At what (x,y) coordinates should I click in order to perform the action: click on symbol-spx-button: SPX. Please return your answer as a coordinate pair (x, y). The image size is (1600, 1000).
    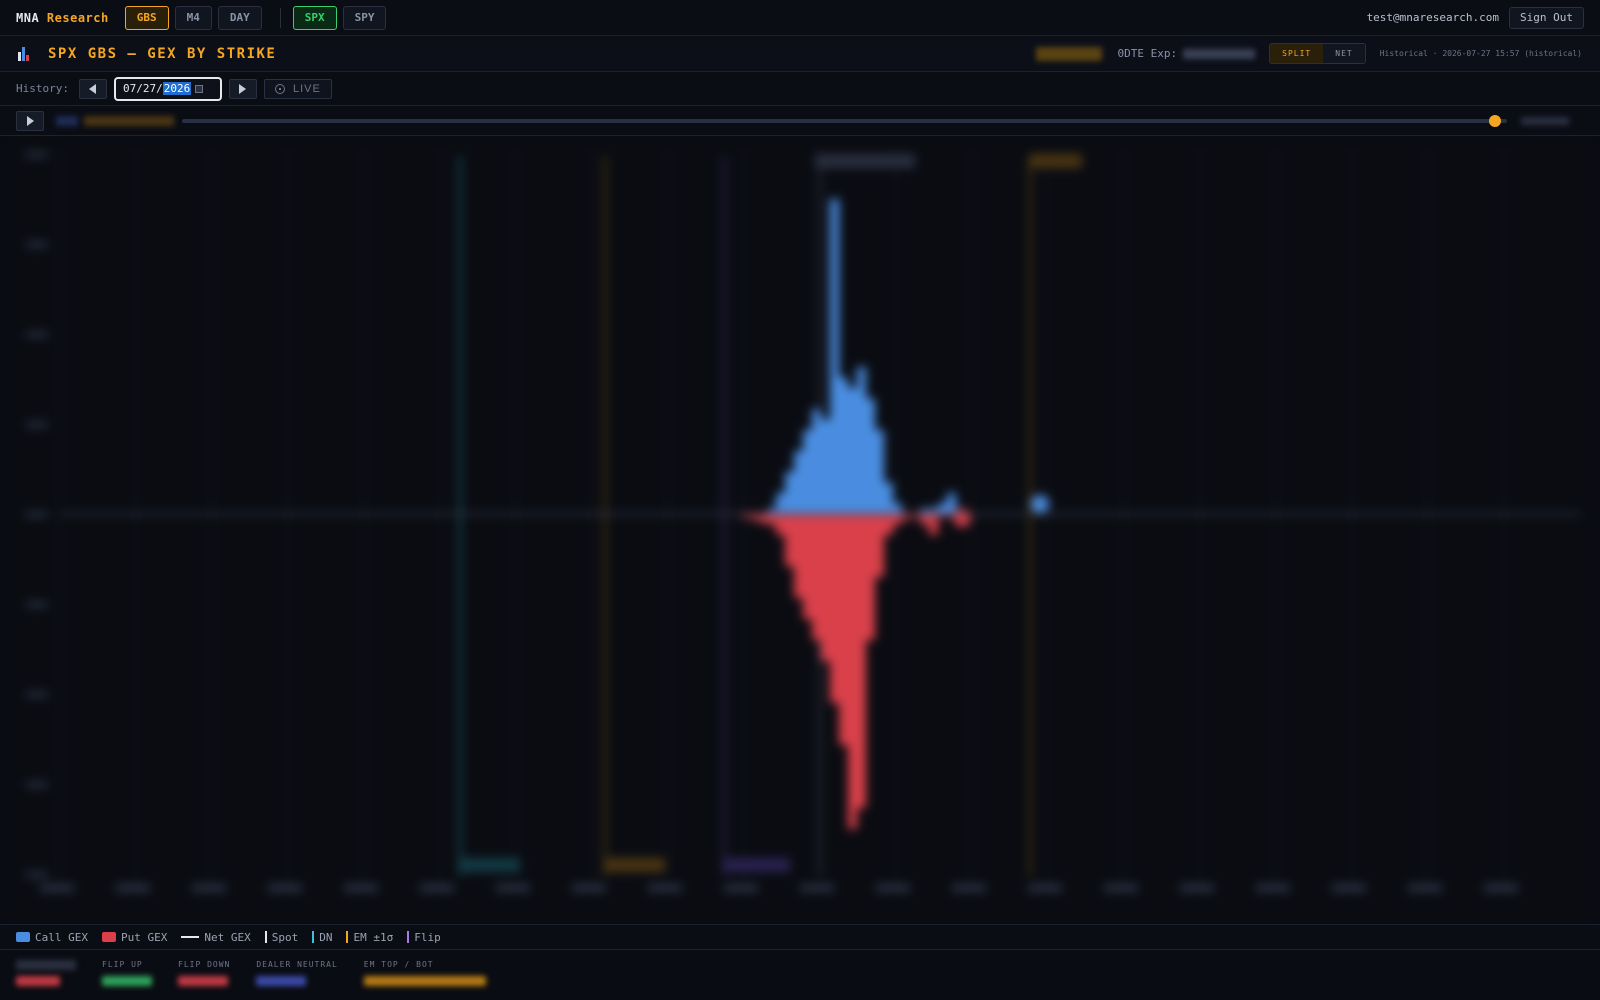
    Looking at the image, I should click on (314, 17).